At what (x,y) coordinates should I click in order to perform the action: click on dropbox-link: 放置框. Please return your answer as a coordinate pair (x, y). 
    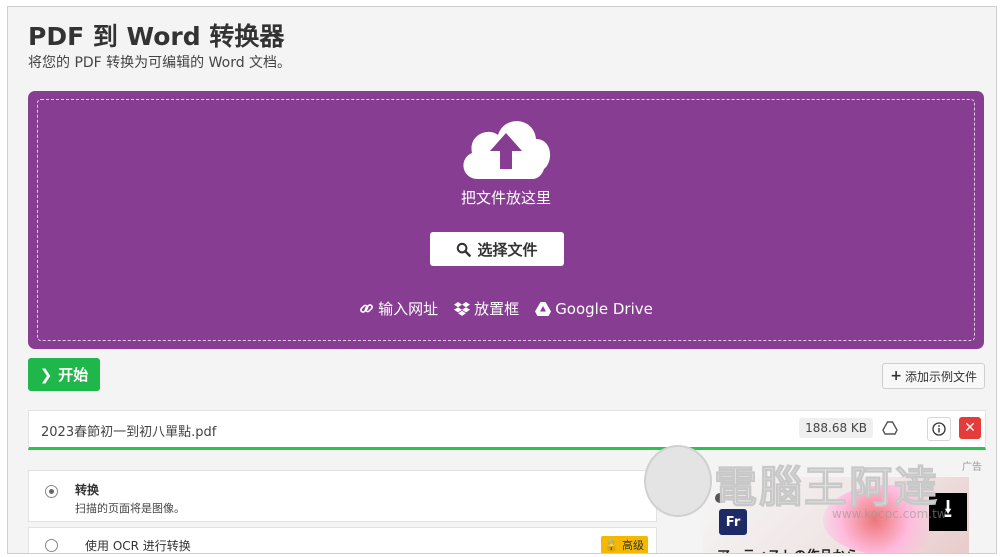
    Looking at the image, I should click on (486, 308).